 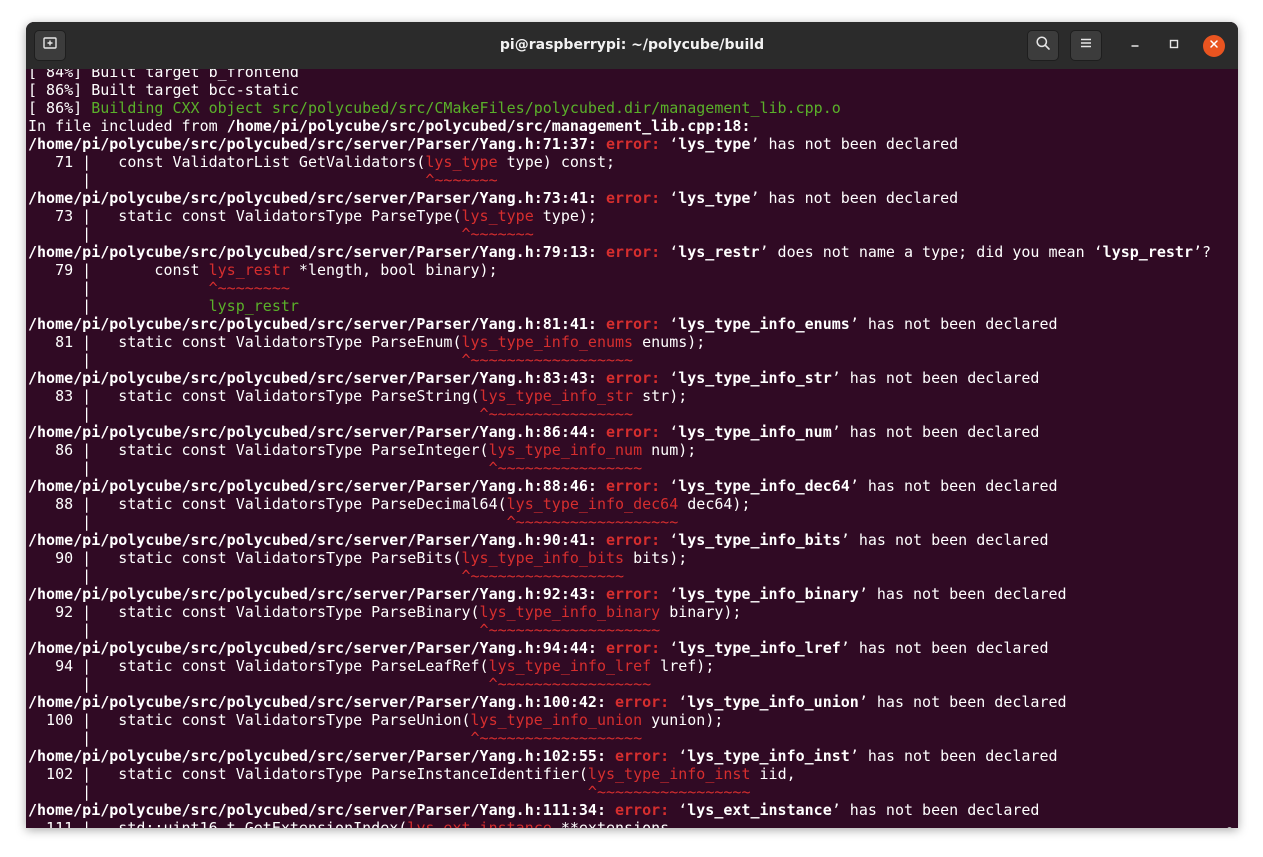 What do you see at coordinates (570, 630) in the screenshot?
I see `terminal-text: ^~~~~~~~~~~~~~~~~~~~` at bounding box center [570, 630].